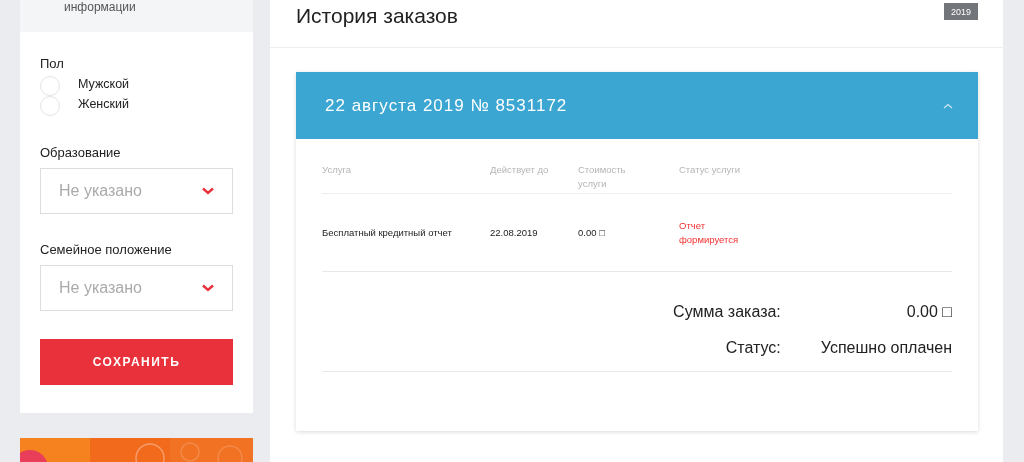 The image size is (1024, 462). What do you see at coordinates (136, 107) in the screenshot?
I see `radio-option: Женский` at bounding box center [136, 107].